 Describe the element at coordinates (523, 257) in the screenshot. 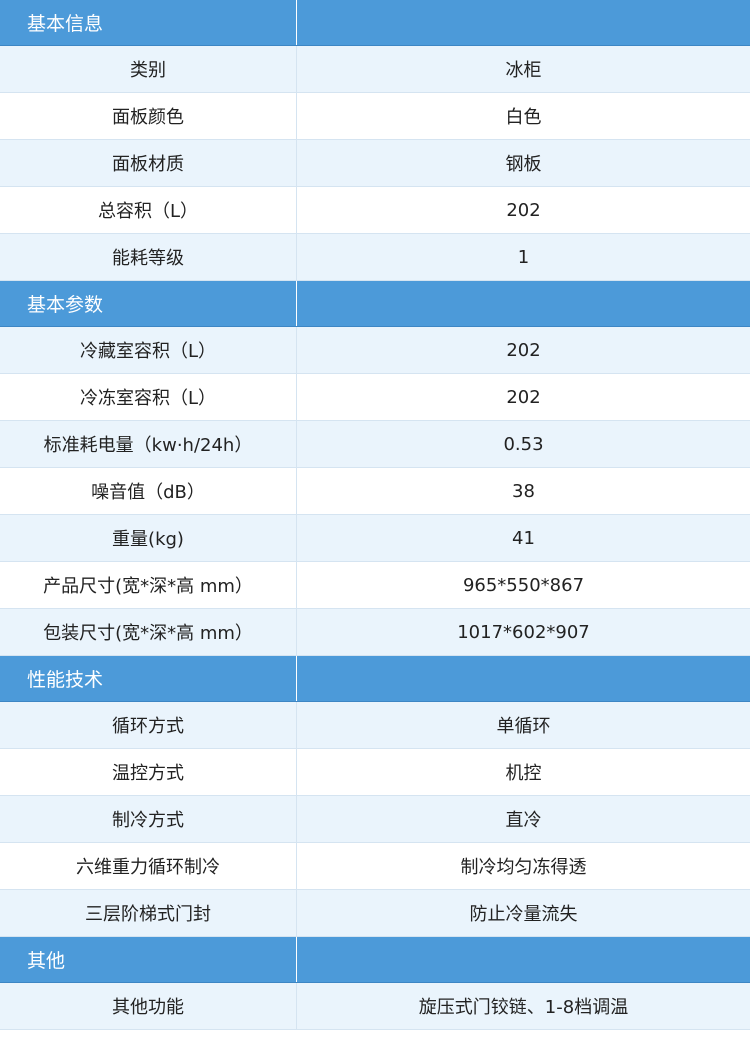

I see `spec-value: 1` at that location.